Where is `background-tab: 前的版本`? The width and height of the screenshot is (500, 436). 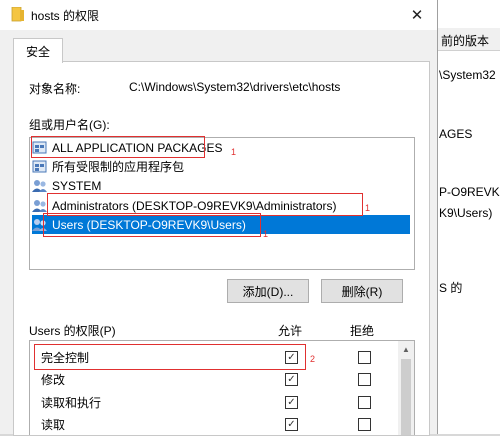 background-tab: 前的版本 is located at coordinates (466, 39).